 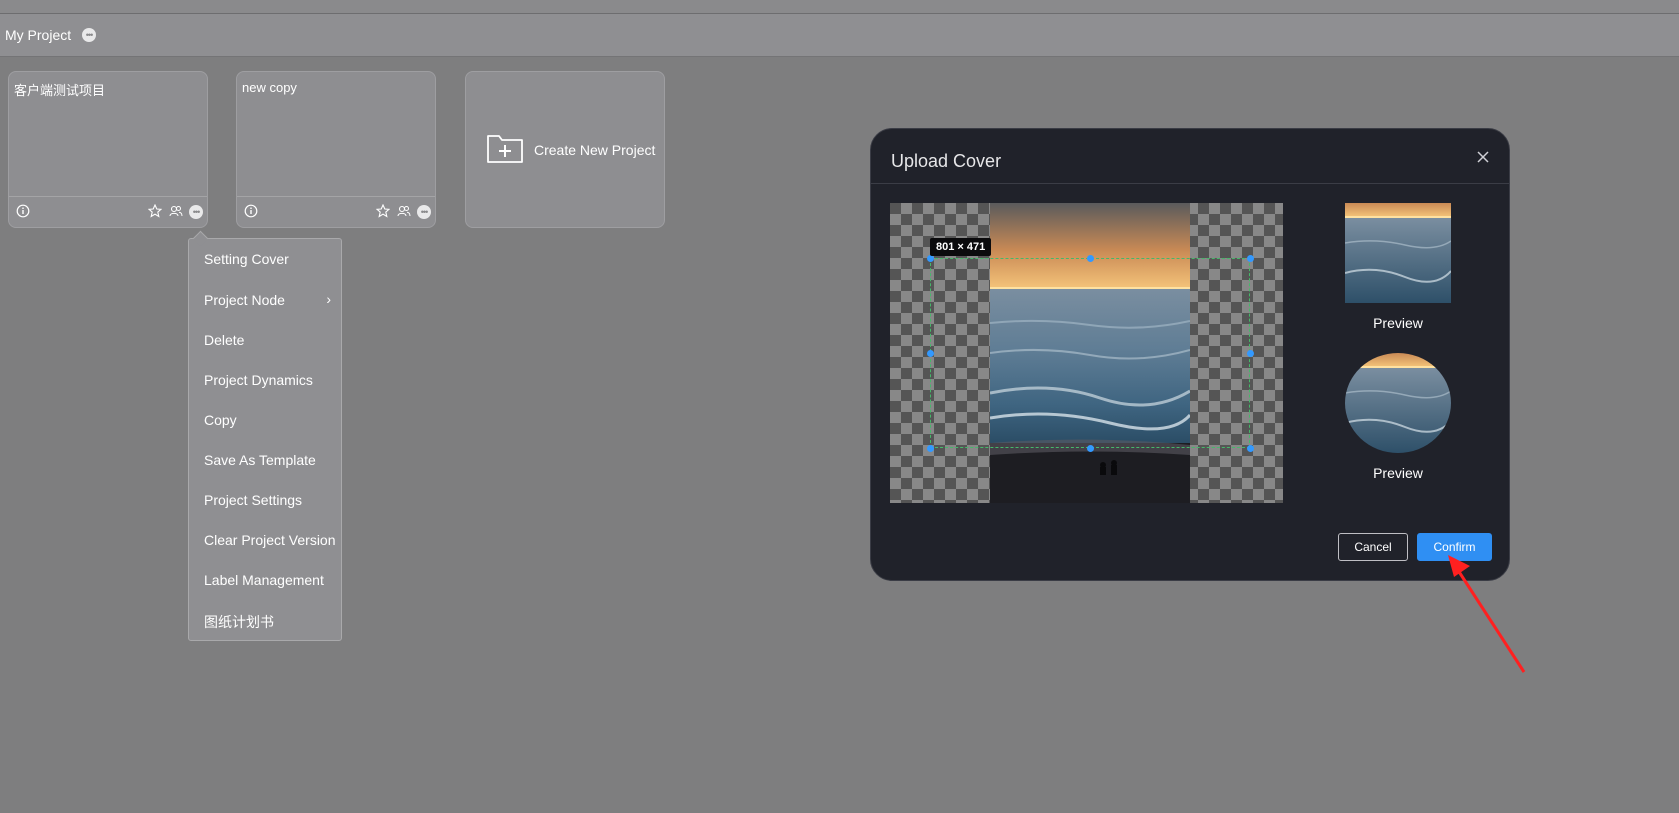 I want to click on menu-item-delete: Delete, so click(x=224, y=340).